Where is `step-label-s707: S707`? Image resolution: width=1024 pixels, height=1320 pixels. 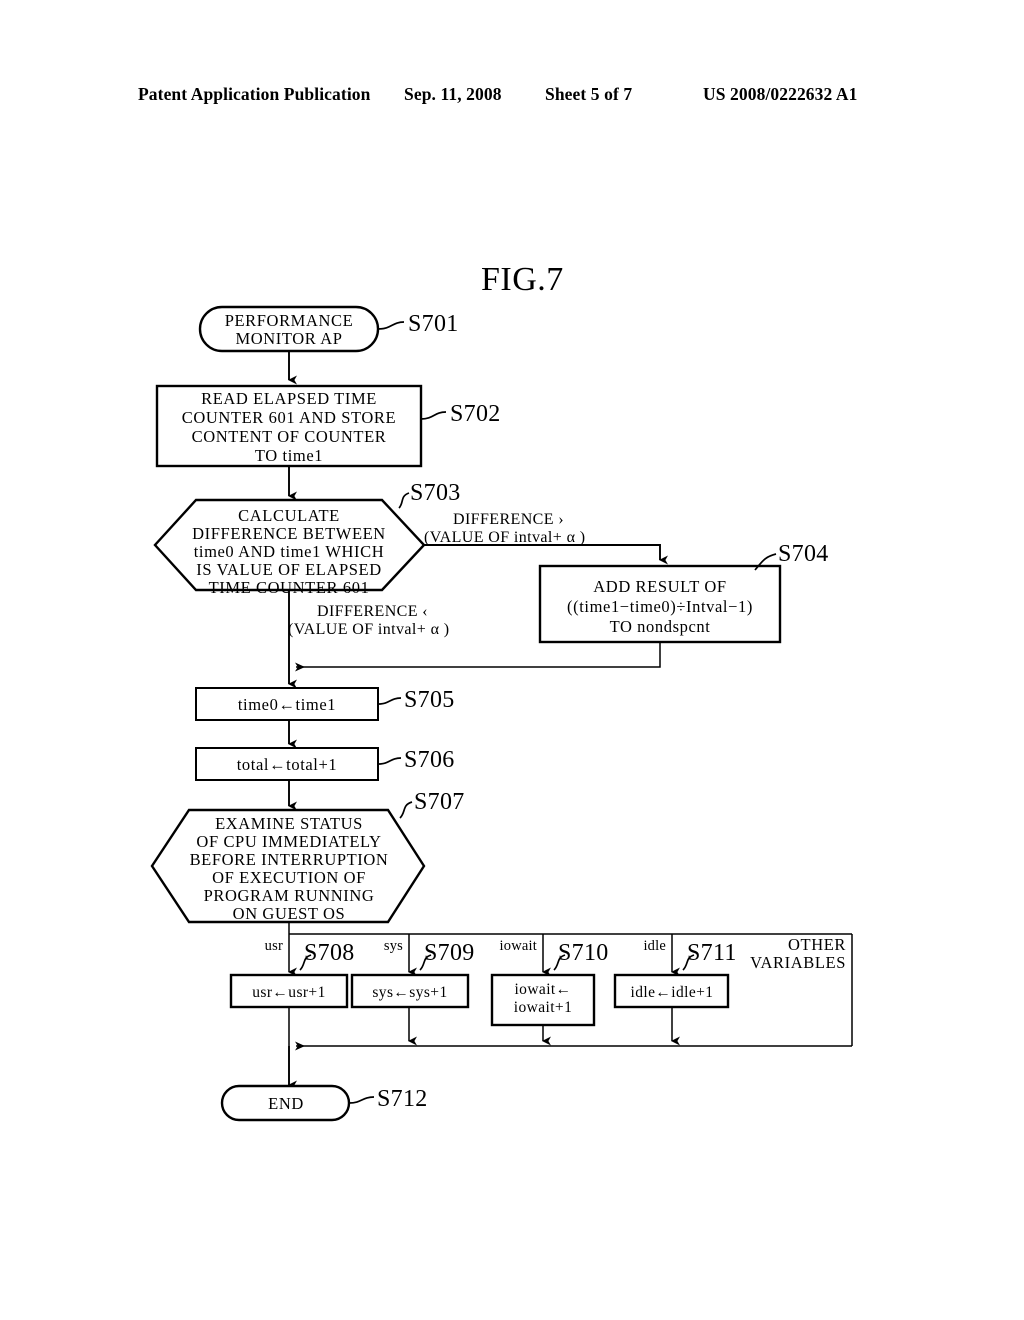 step-label-s707: S707 is located at coordinates (439, 802).